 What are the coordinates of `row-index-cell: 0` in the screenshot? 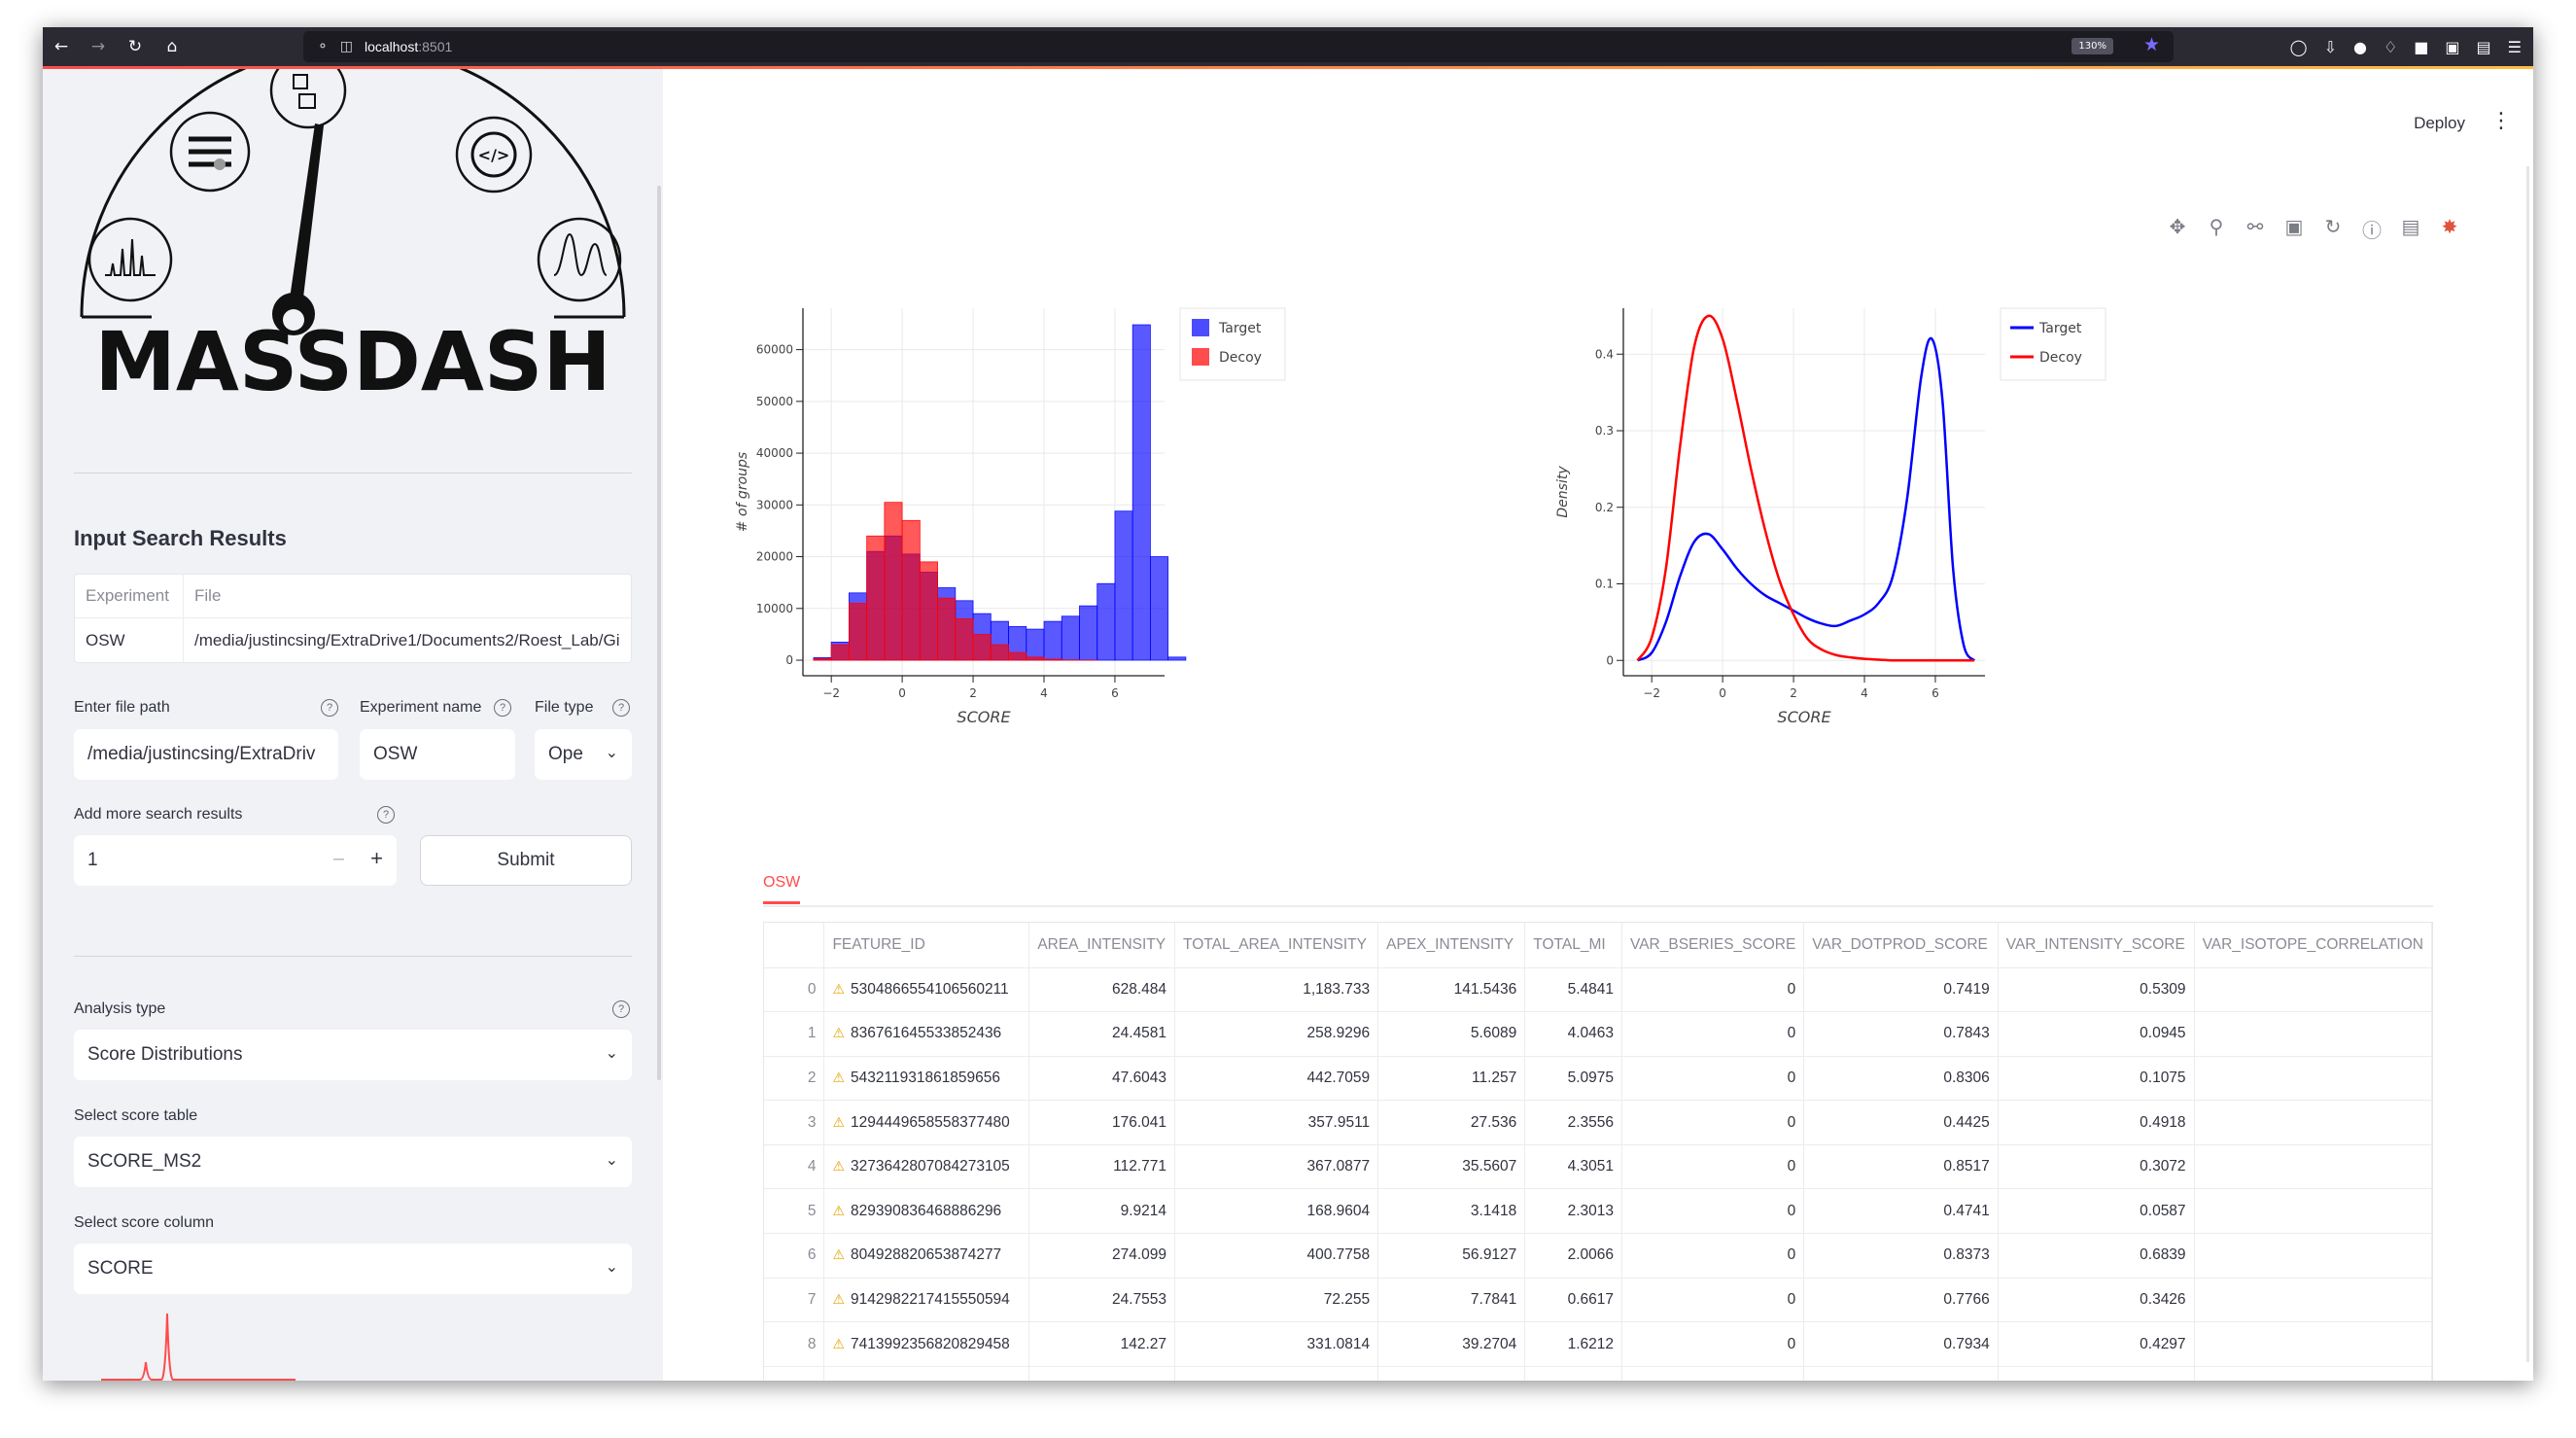 It's located at (794, 990).